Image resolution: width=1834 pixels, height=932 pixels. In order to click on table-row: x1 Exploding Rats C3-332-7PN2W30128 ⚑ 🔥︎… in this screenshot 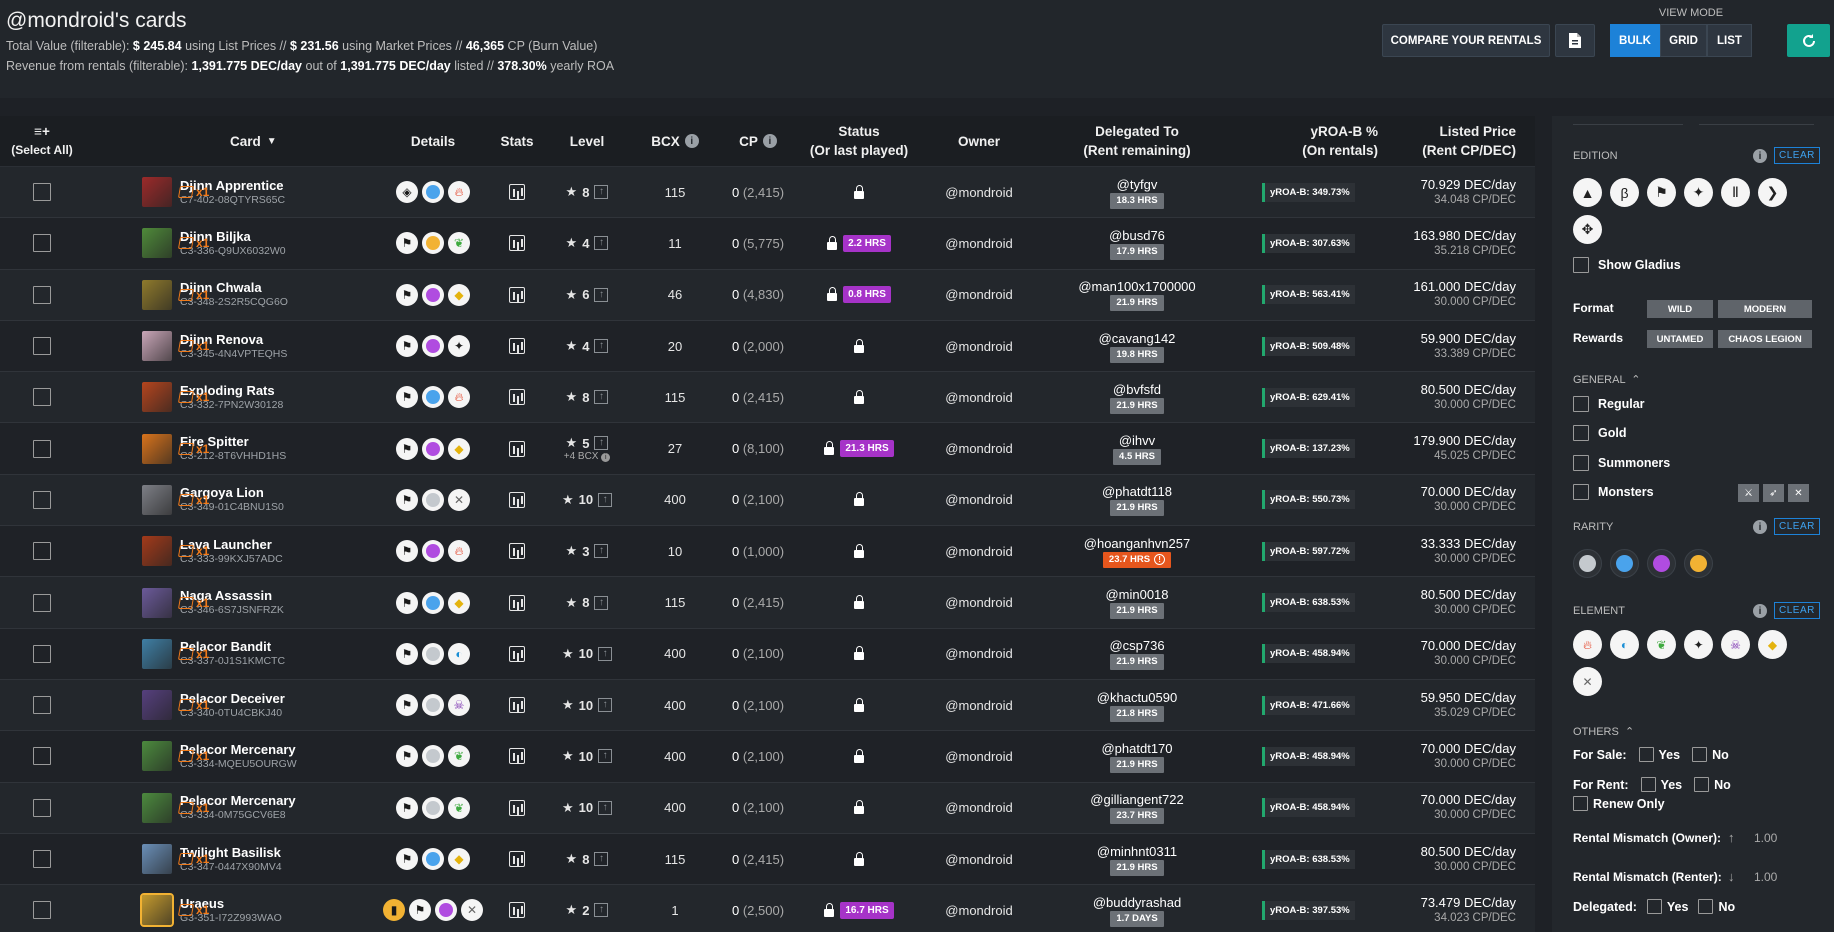, I will do `click(767, 398)`.